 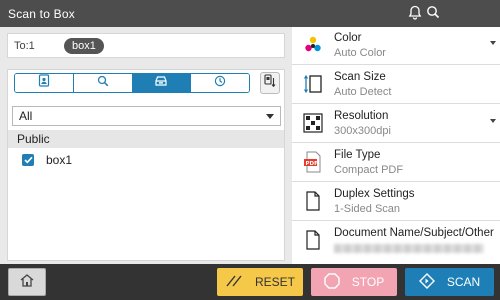 What do you see at coordinates (409, 248) in the screenshot?
I see `redacted-value` at bounding box center [409, 248].